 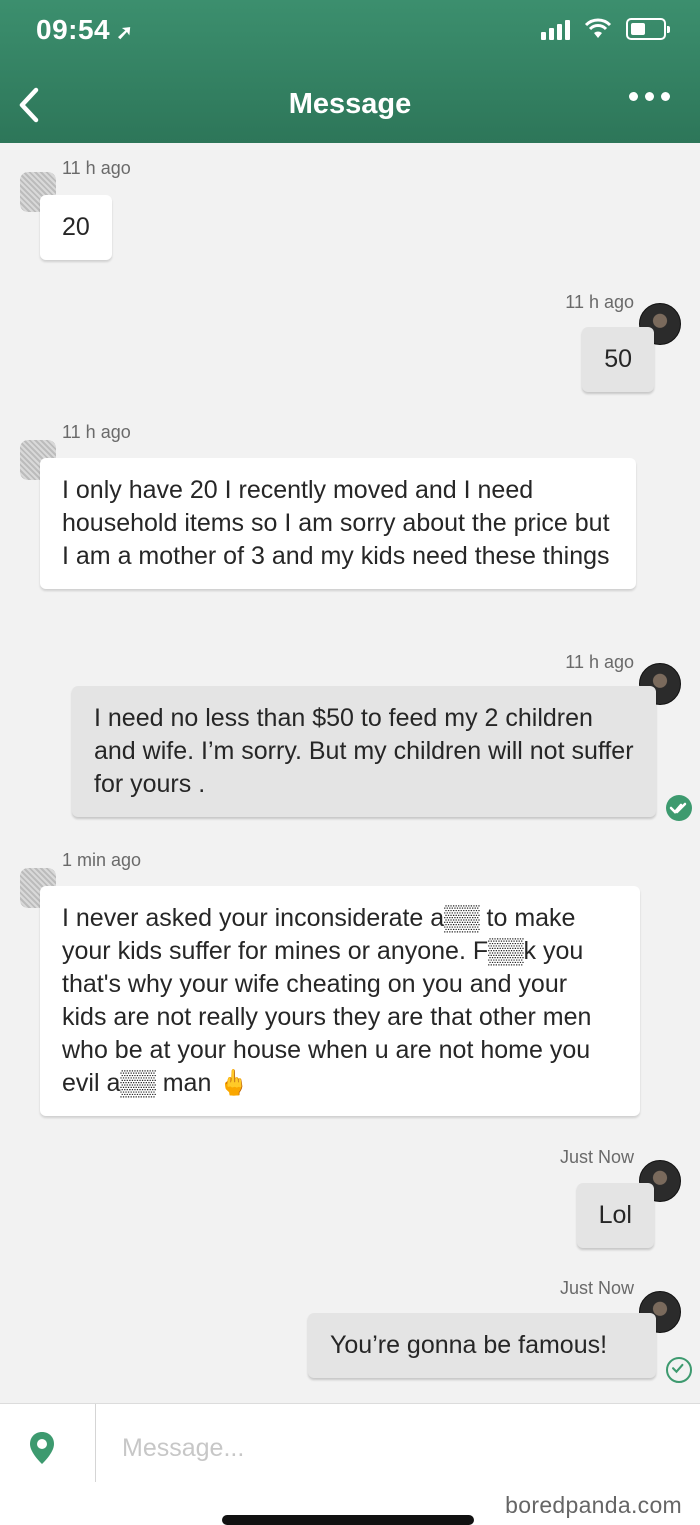 What do you see at coordinates (348, 1520) in the screenshot?
I see `home-indicator` at bounding box center [348, 1520].